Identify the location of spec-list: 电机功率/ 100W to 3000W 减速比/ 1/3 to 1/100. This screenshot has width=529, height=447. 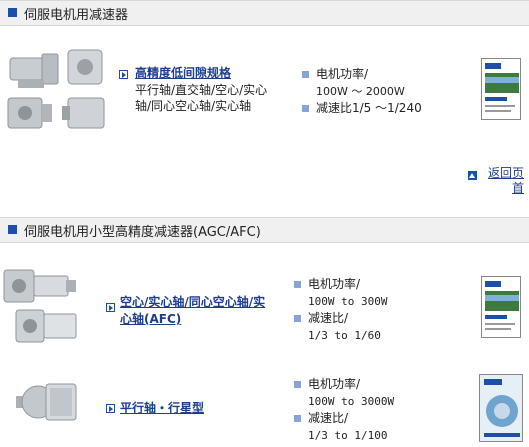
(344, 410).